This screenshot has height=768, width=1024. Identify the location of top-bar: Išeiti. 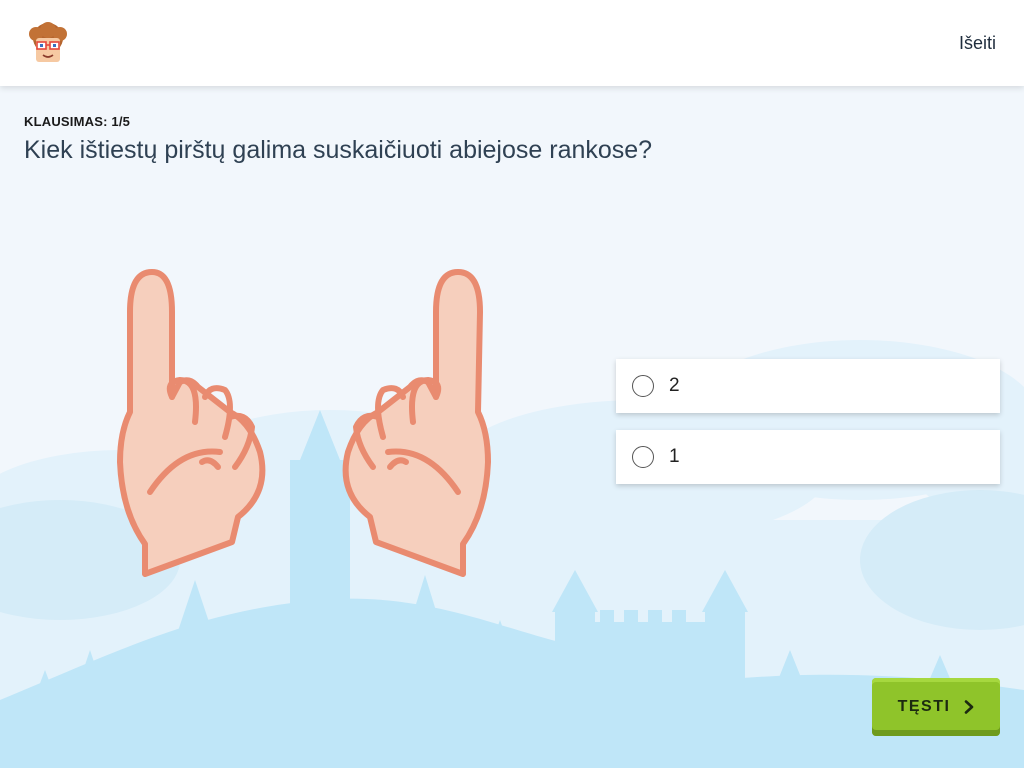
(512, 43).